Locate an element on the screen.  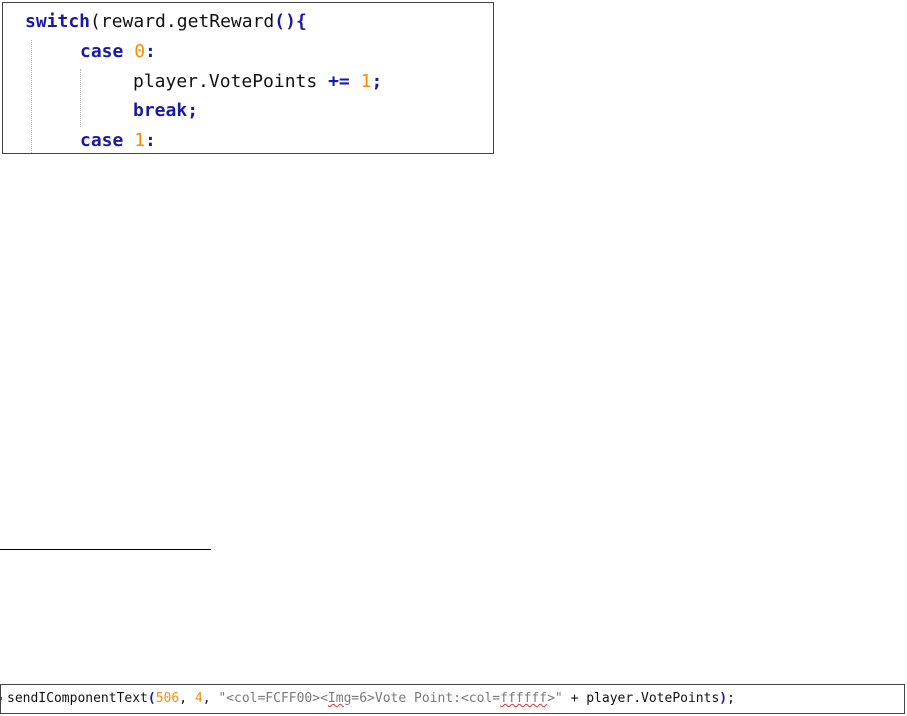
argument-id: 506 is located at coordinates (167, 698).